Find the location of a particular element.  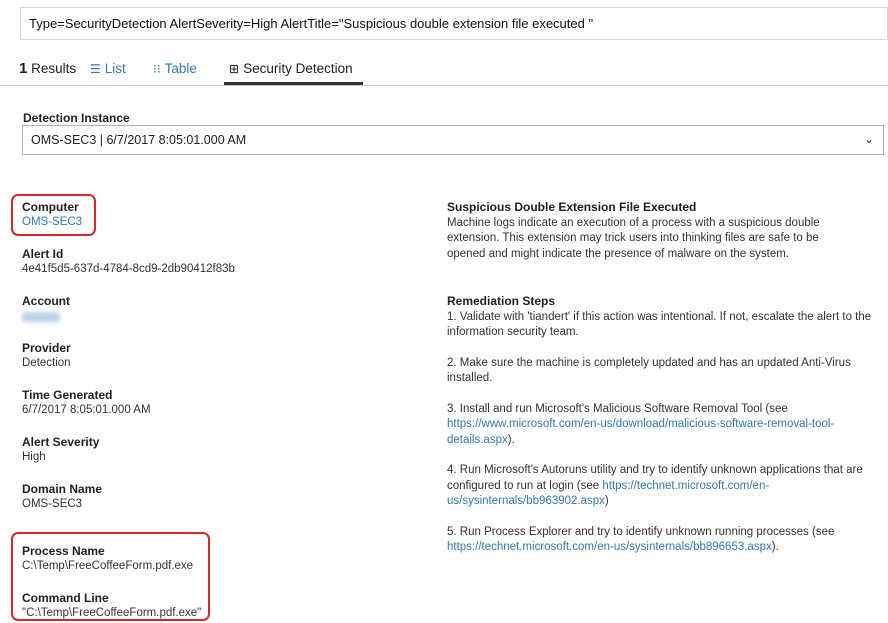

list-icon: ☰ is located at coordinates (95, 68).